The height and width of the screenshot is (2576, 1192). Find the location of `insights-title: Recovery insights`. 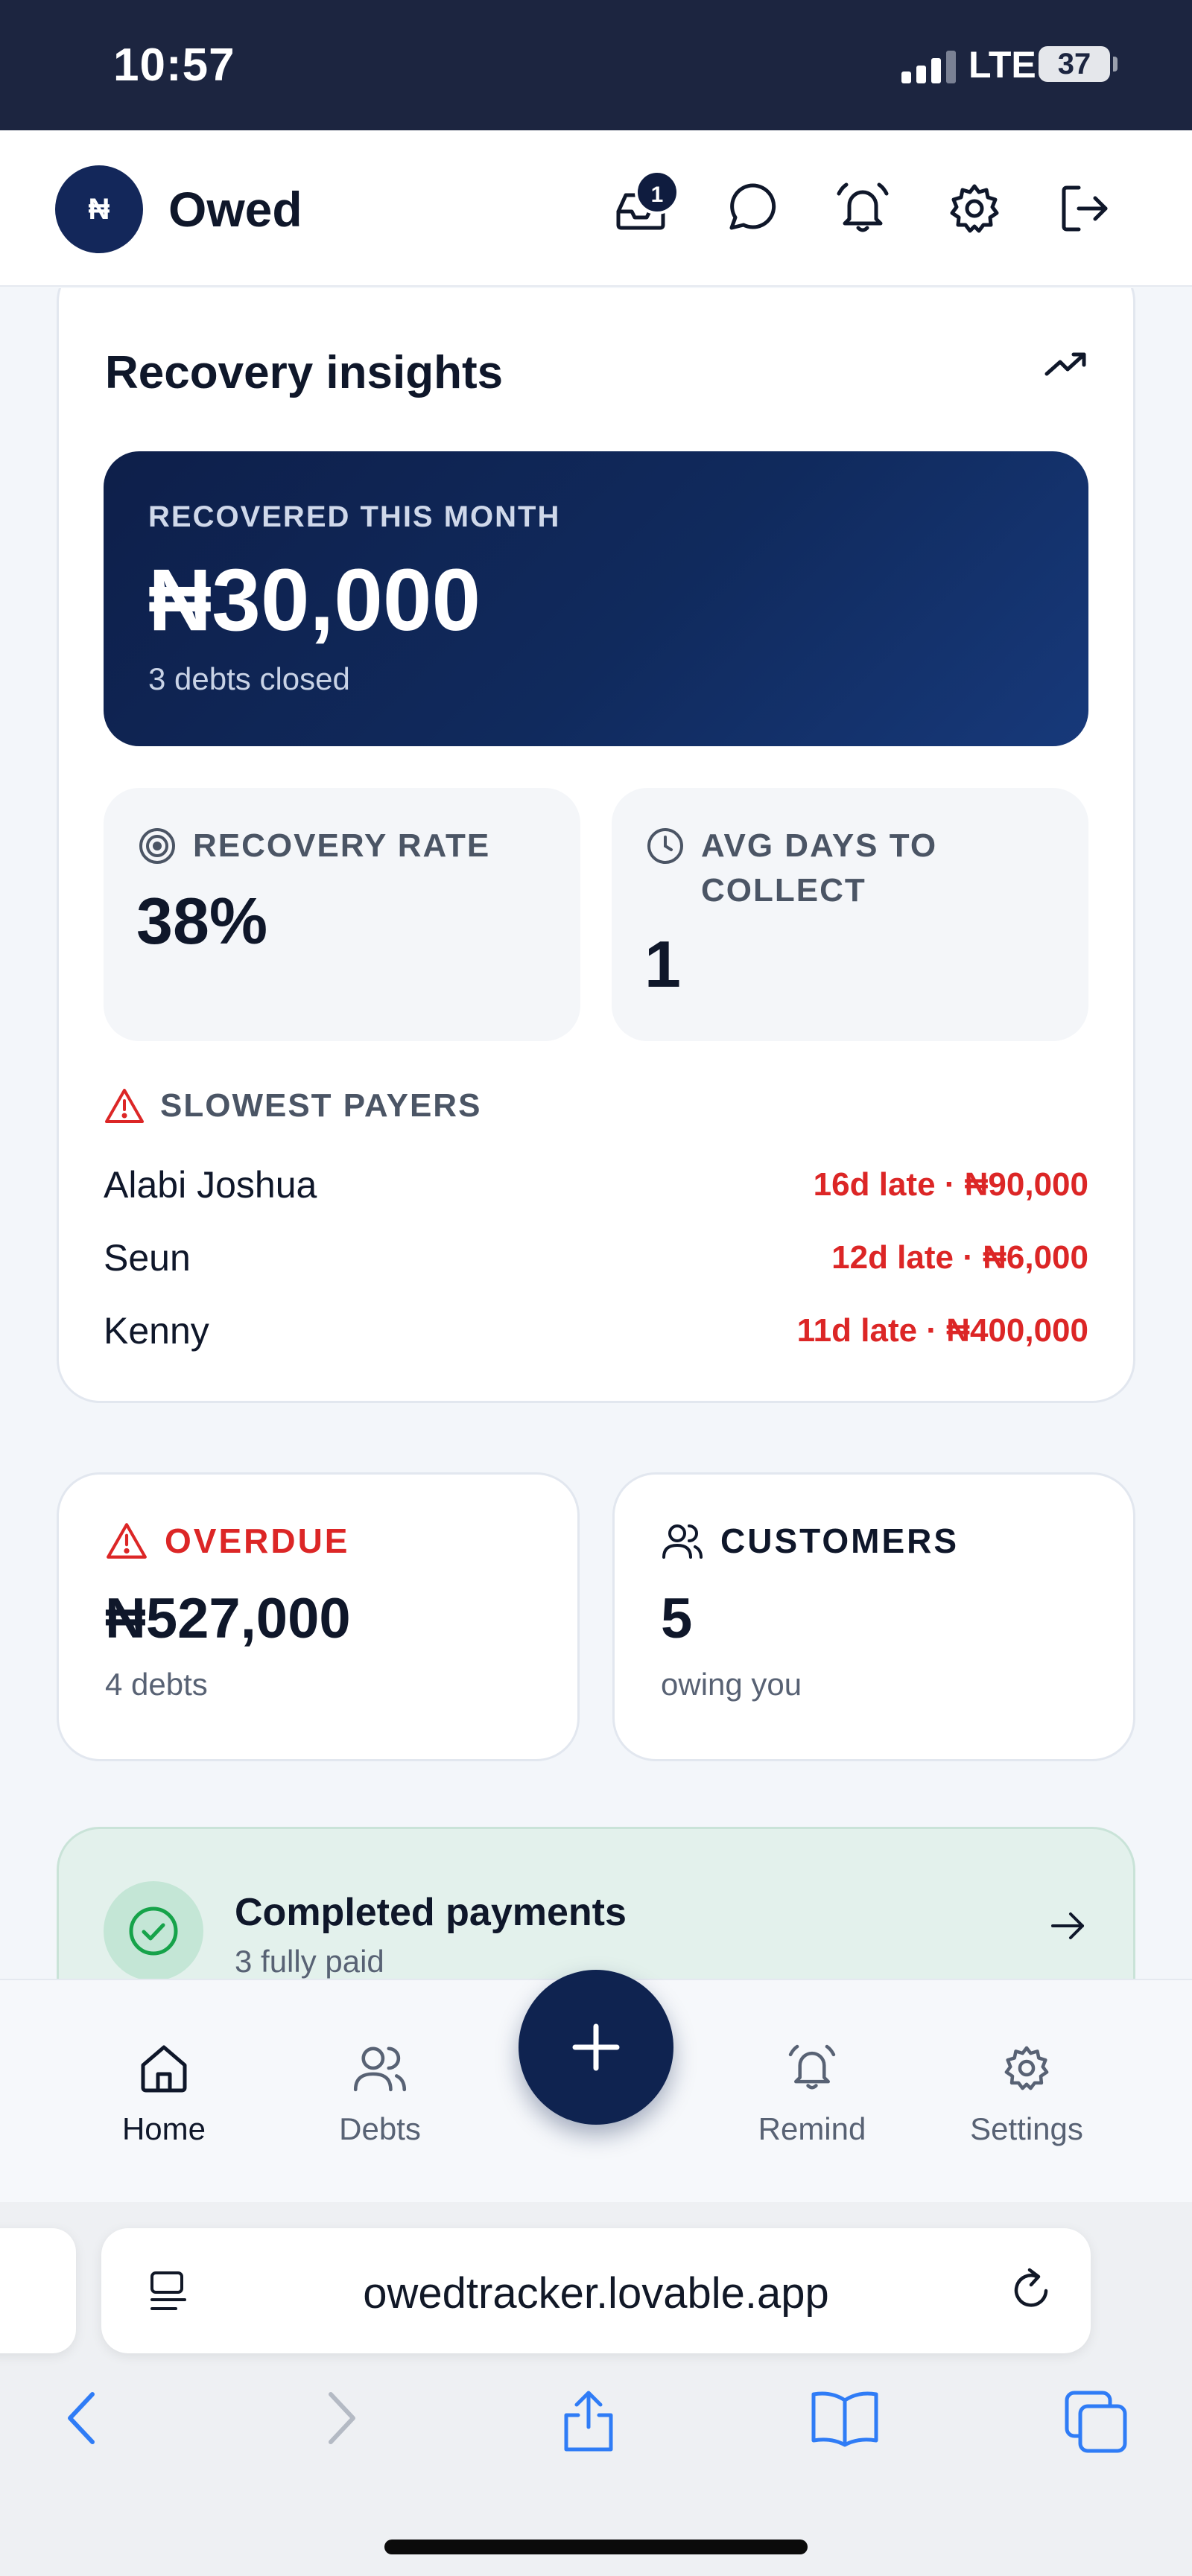

insights-title: Recovery insights is located at coordinates (304, 372).